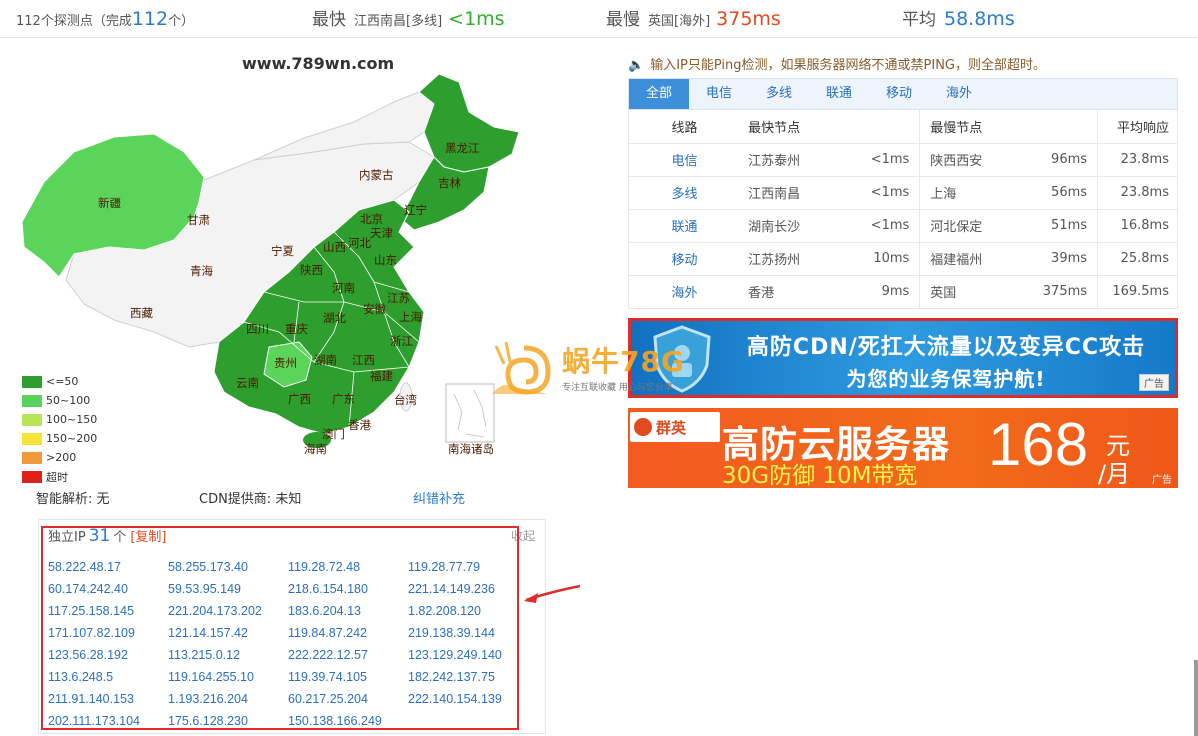 The image size is (1198, 736). What do you see at coordinates (875, 259) in the screenshot?
I see `table-cell-fast_ms: 10ms` at bounding box center [875, 259].